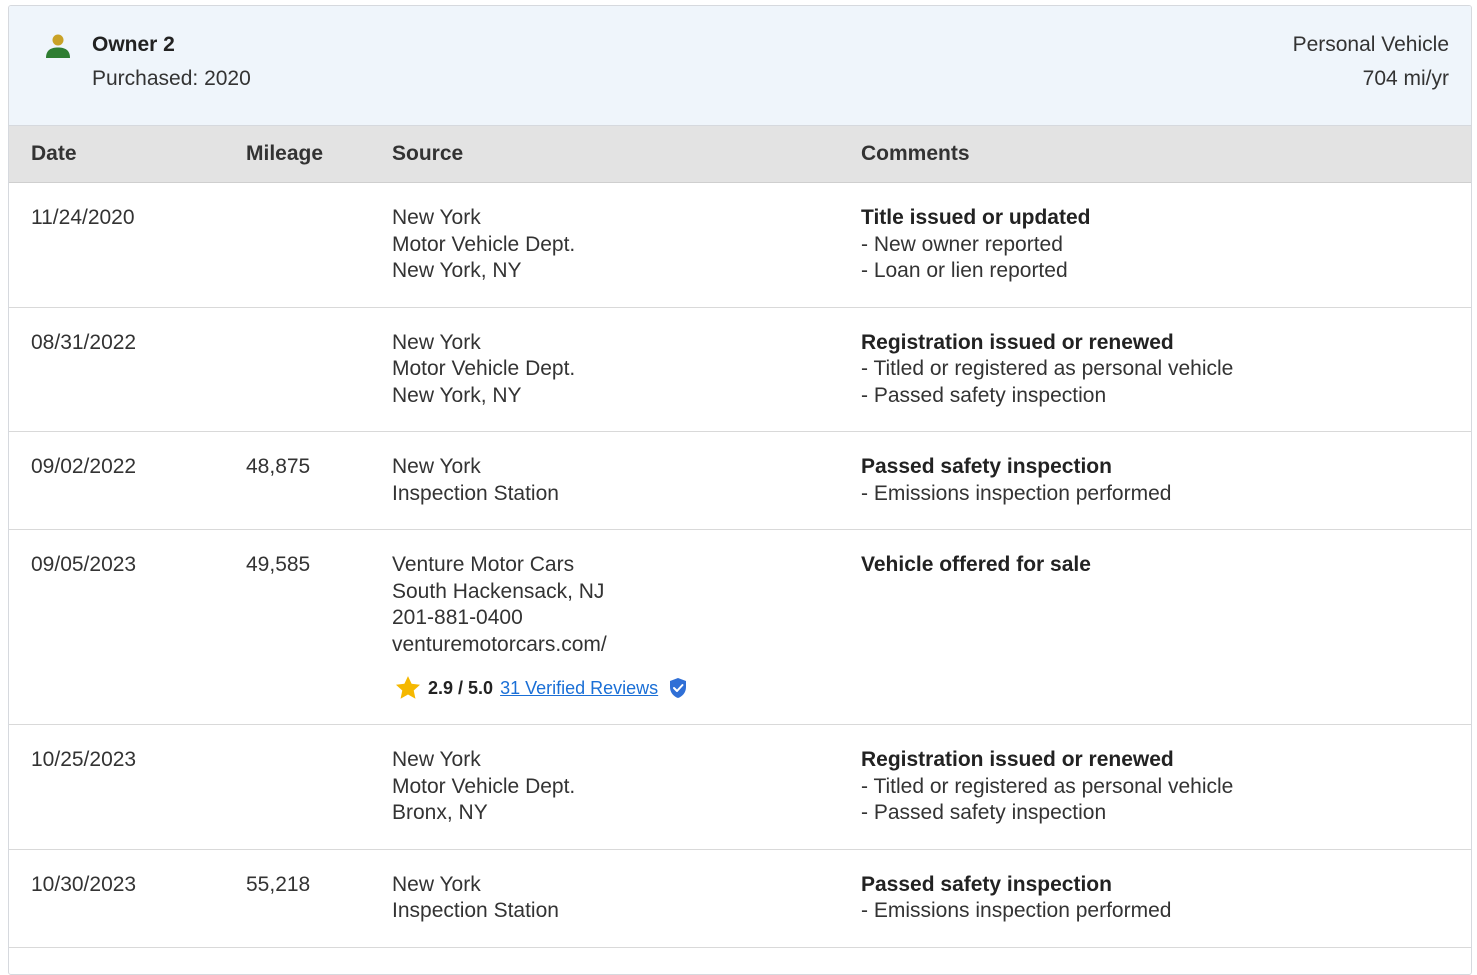 The image size is (1477, 975). Describe the element at coordinates (498, 591) in the screenshot. I see `source-line: South Hackensack, NJ` at that location.